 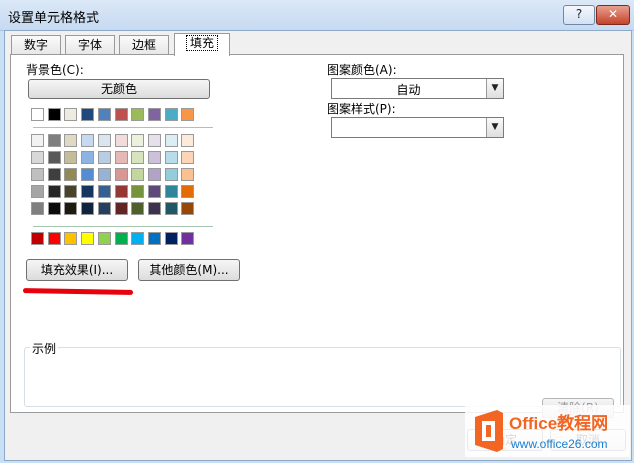 What do you see at coordinates (144, 45) in the screenshot?
I see `tab-border: 边框` at bounding box center [144, 45].